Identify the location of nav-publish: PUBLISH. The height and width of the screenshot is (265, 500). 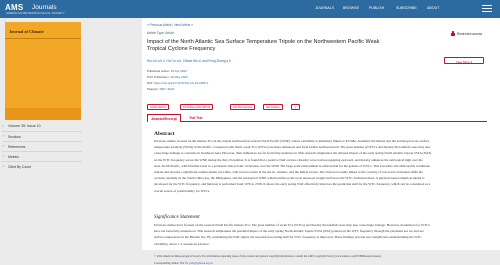
(376, 8).